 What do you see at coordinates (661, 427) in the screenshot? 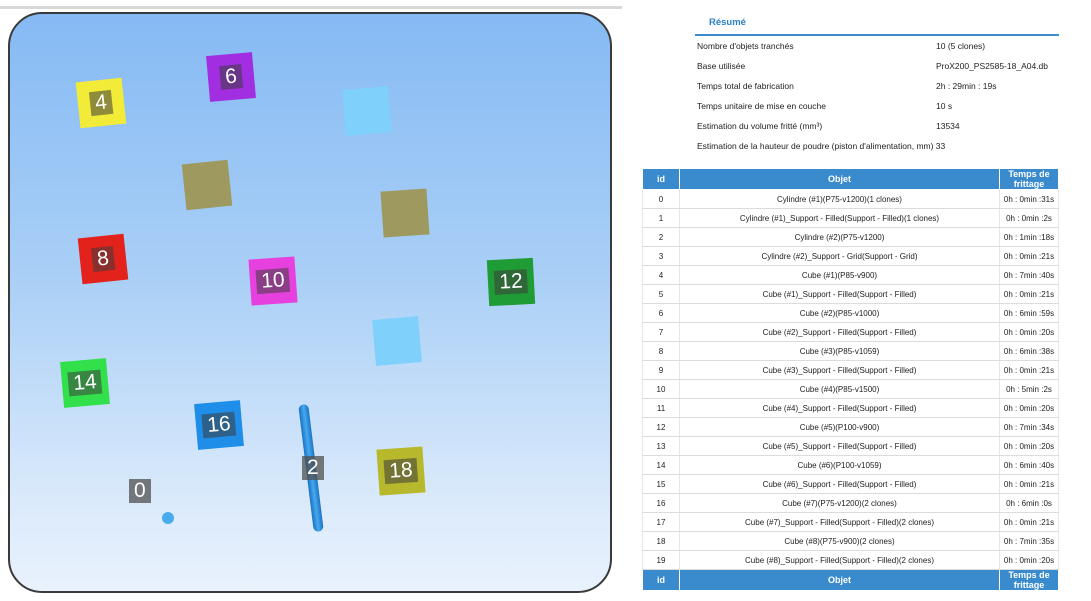
I see `cell-id: 12` at bounding box center [661, 427].